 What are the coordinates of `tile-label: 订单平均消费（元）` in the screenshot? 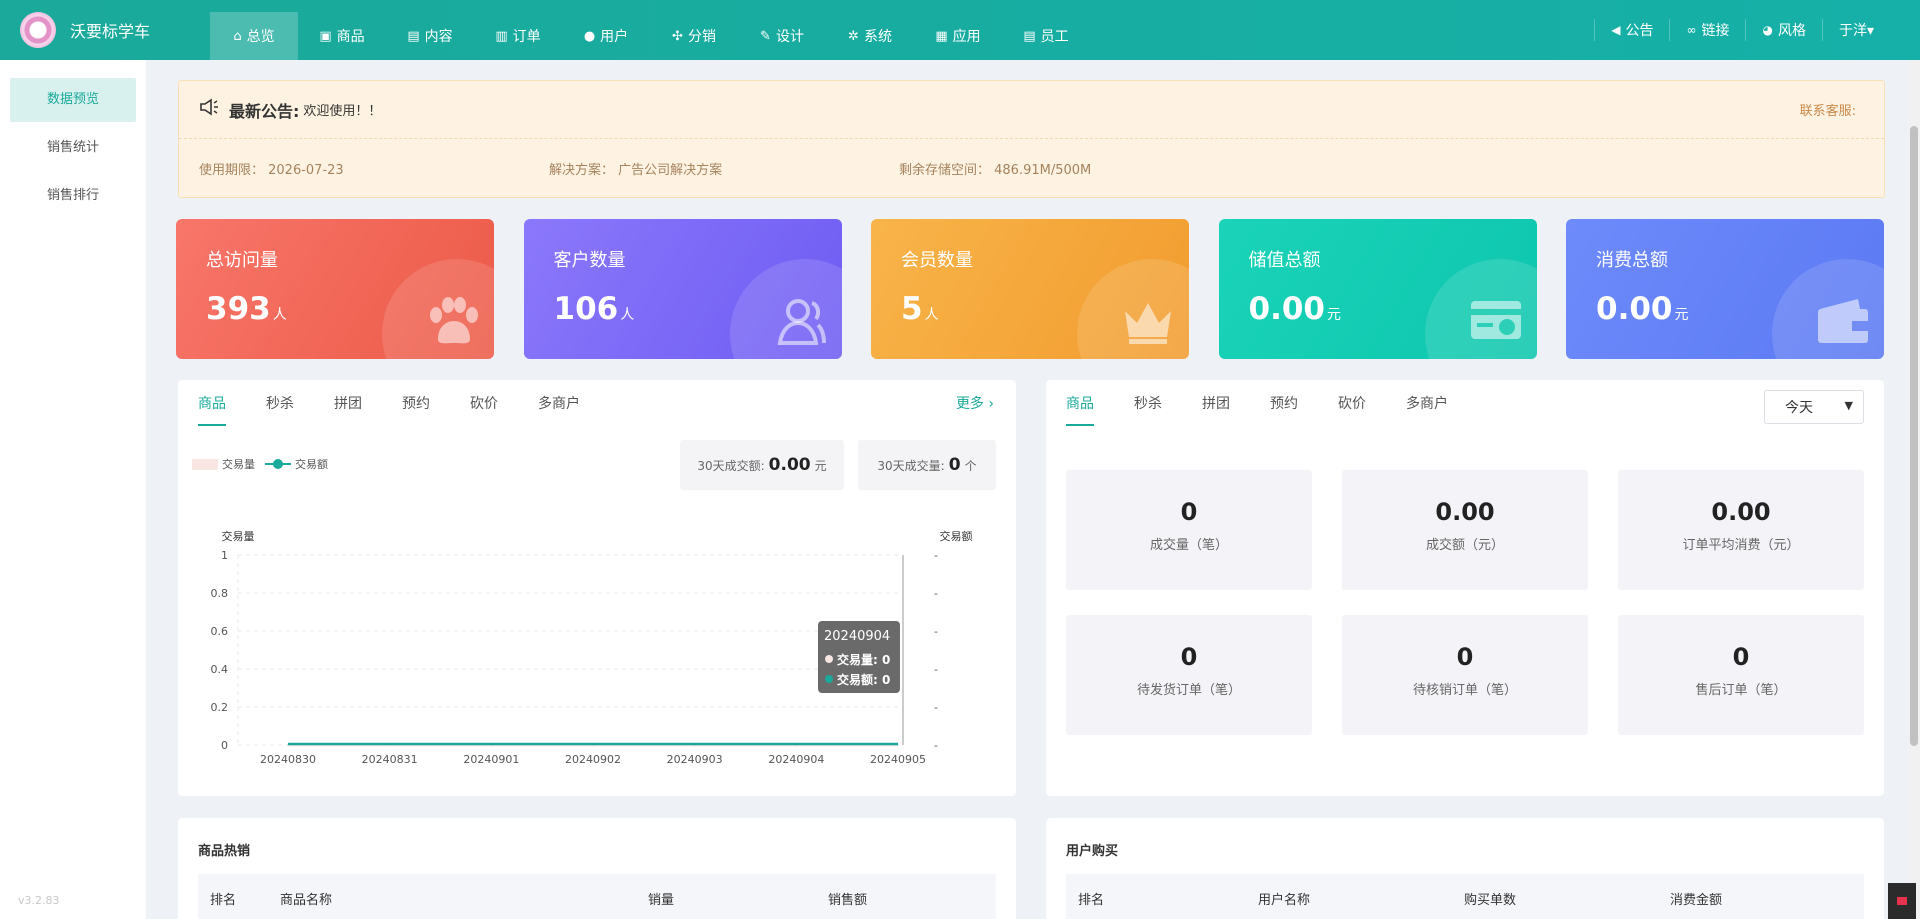 It's located at (1741, 545).